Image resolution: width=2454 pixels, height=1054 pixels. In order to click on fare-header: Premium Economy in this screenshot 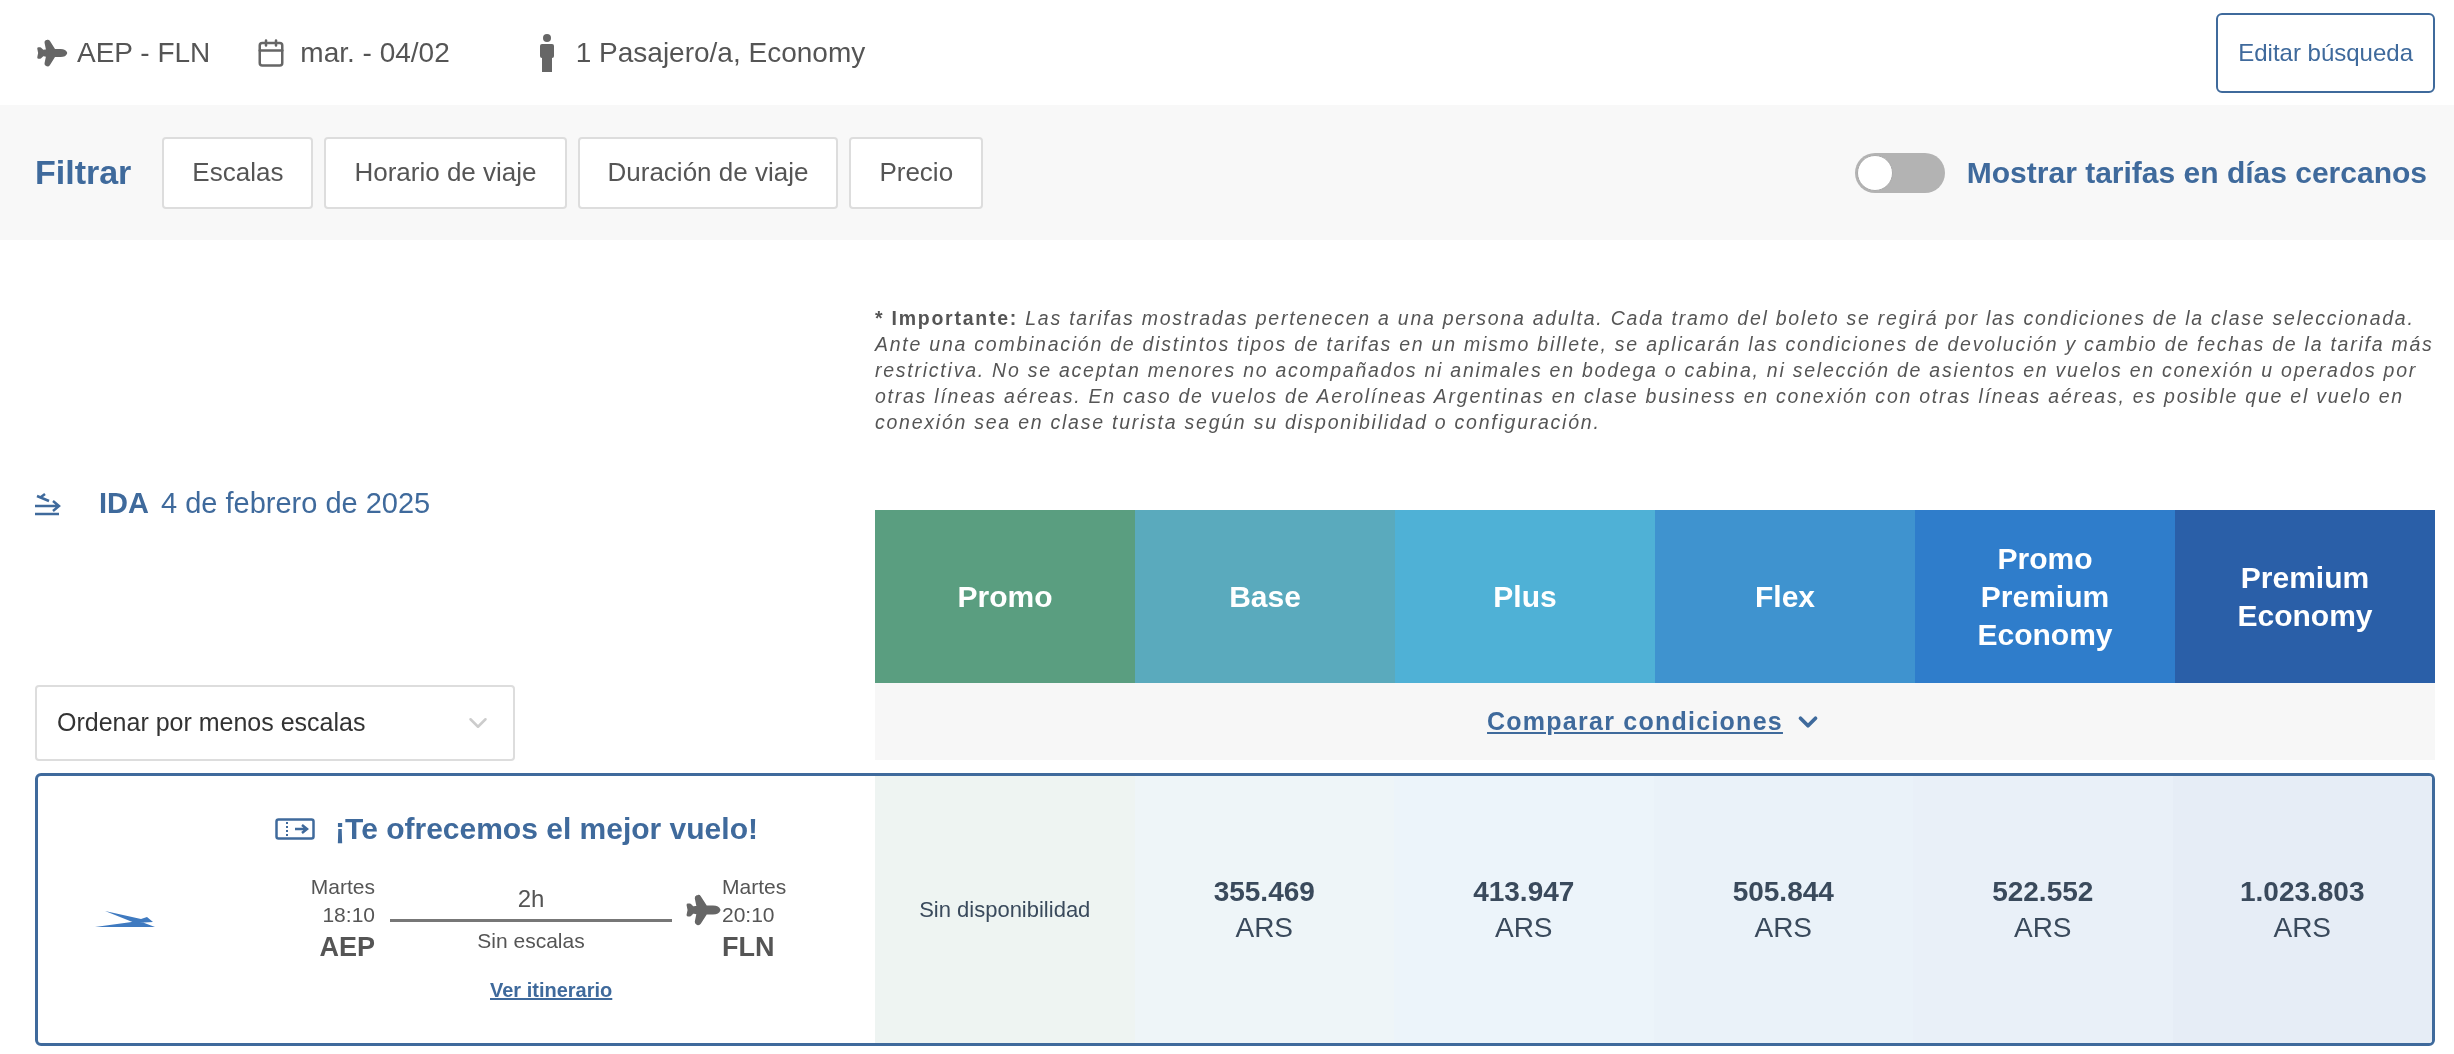, I will do `click(2305, 596)`.